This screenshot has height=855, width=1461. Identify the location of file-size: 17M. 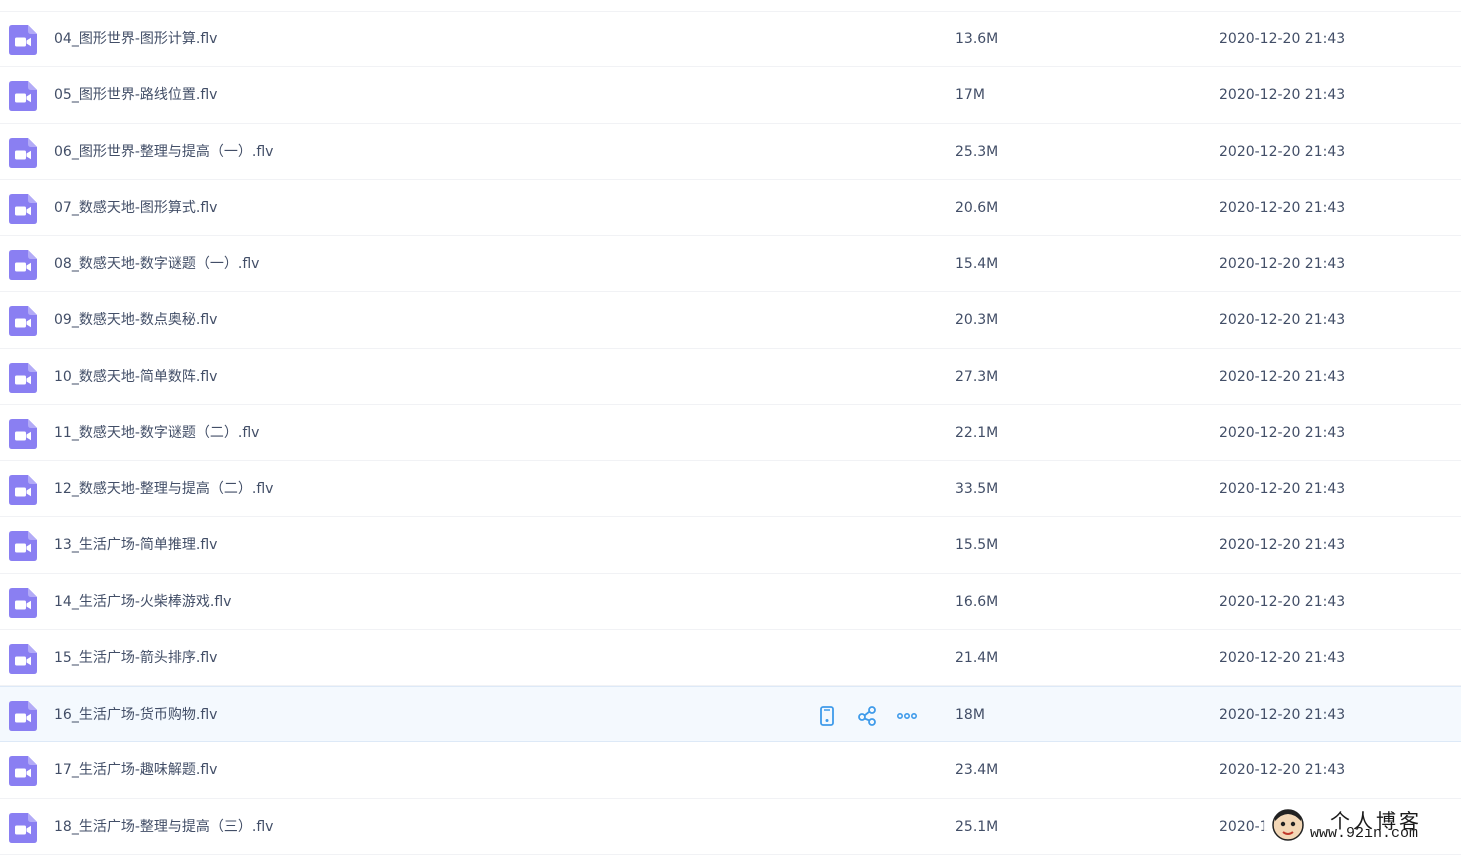
(970, 95).